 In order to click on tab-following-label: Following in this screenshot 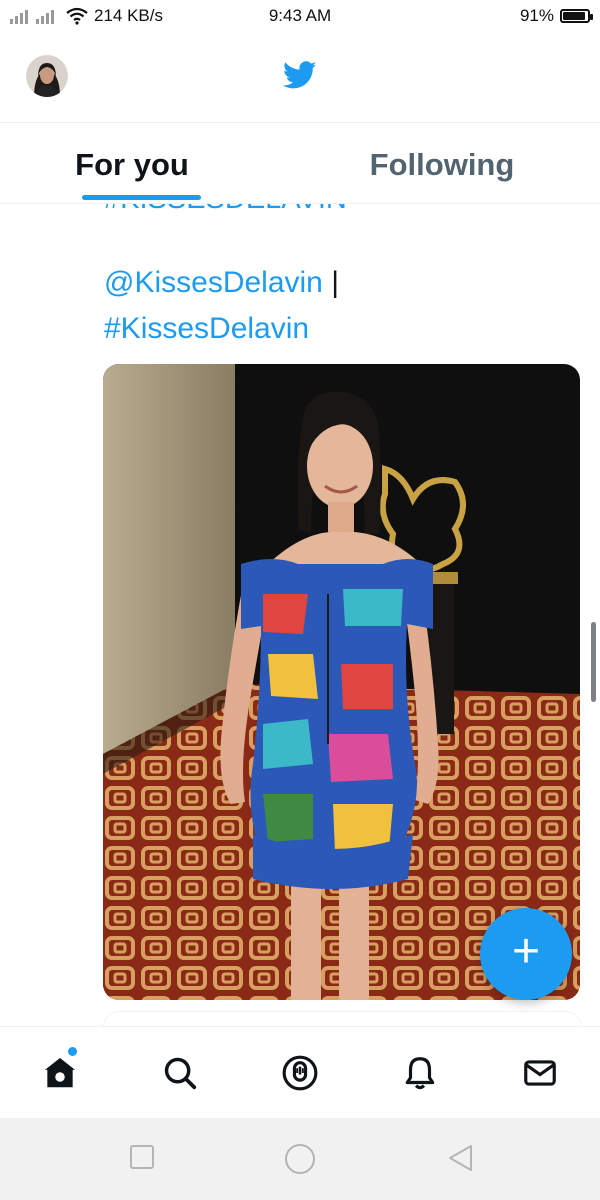, I will do `click(442, 164)`.